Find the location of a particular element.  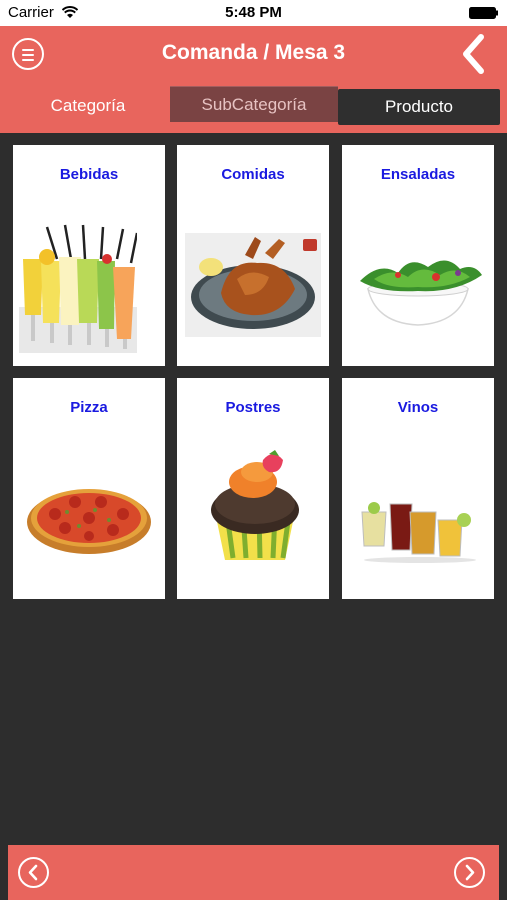

chevron-left-circle-icon is located at coordinates (33, 872).